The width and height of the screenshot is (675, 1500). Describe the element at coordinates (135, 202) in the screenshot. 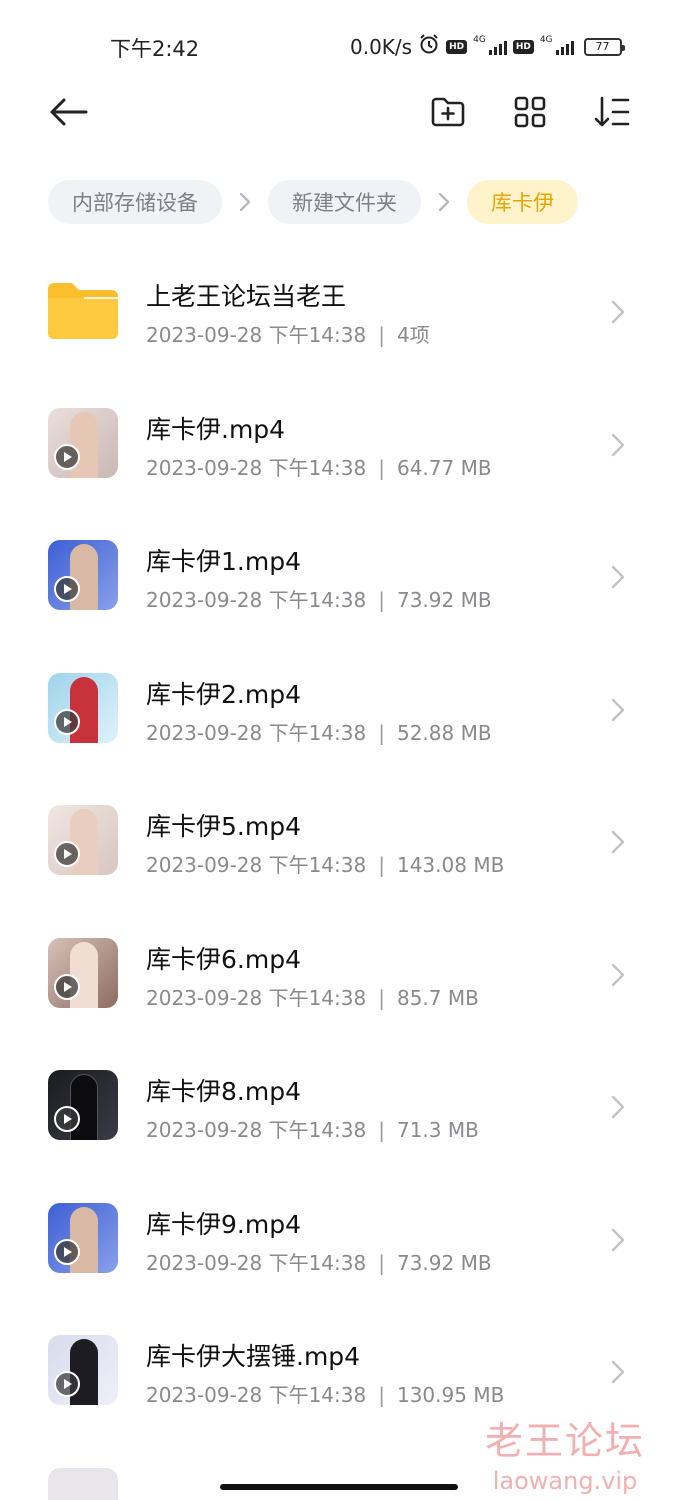

I see `breadcrumb-internal-storage: 内部存储设备` at that location.